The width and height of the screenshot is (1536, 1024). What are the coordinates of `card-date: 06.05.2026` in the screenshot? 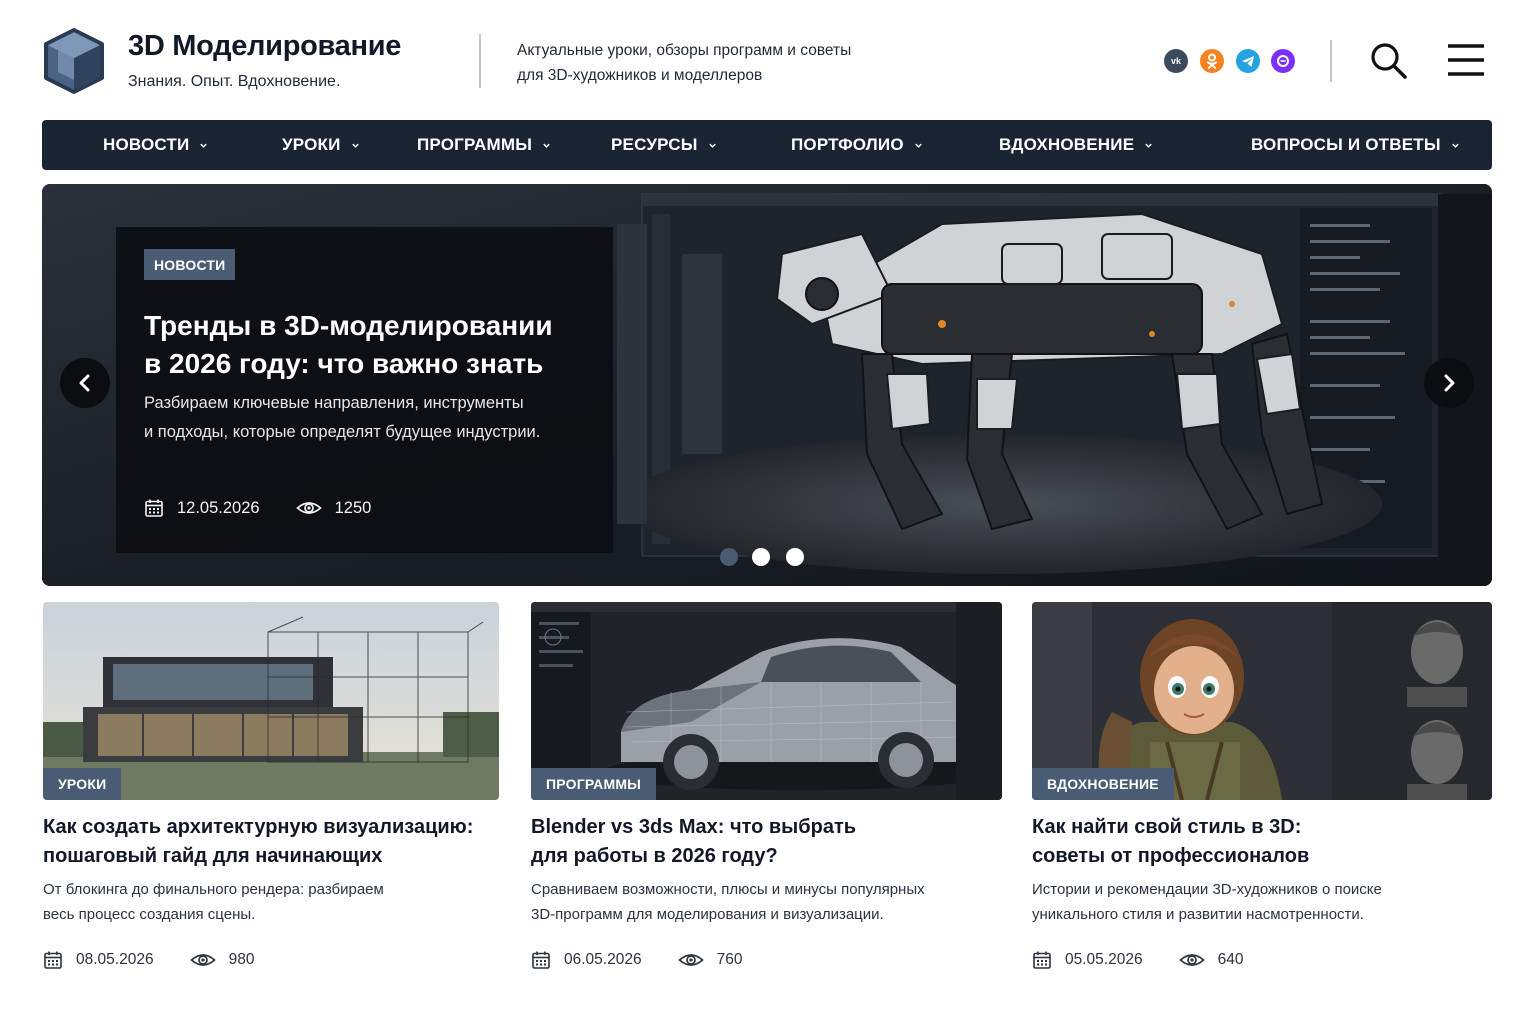 It's located at (603, 959).